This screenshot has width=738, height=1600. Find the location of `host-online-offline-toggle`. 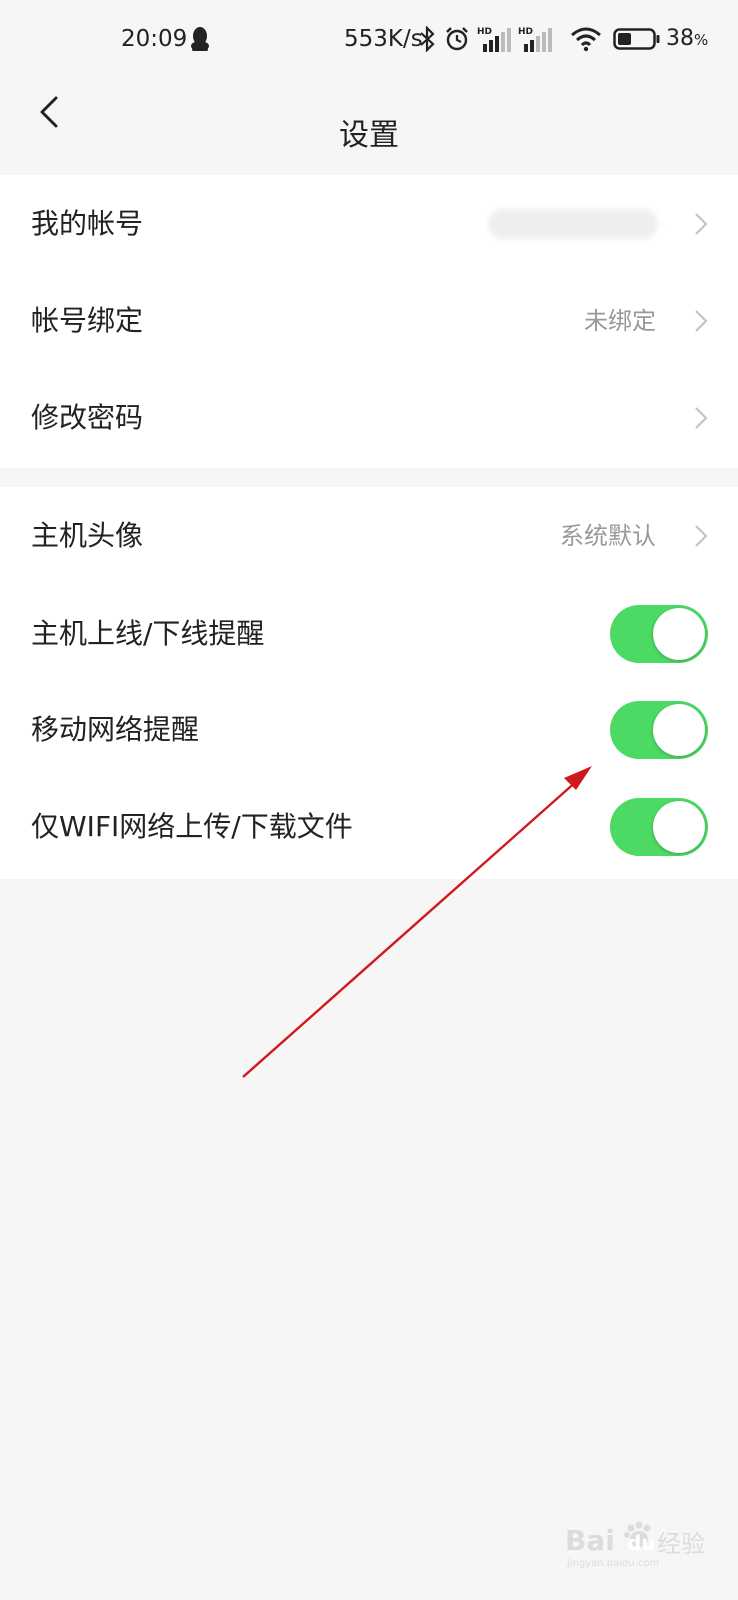

host-online-offline-toggle is located at coordinates (659, 634).